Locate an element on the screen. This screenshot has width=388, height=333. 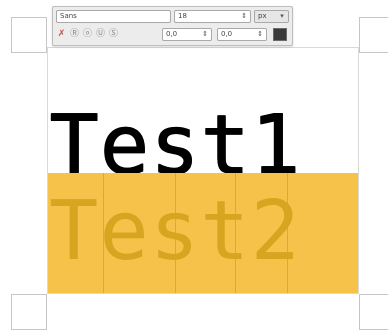
resize-handle-top-right is located at coordinates (373, 35).